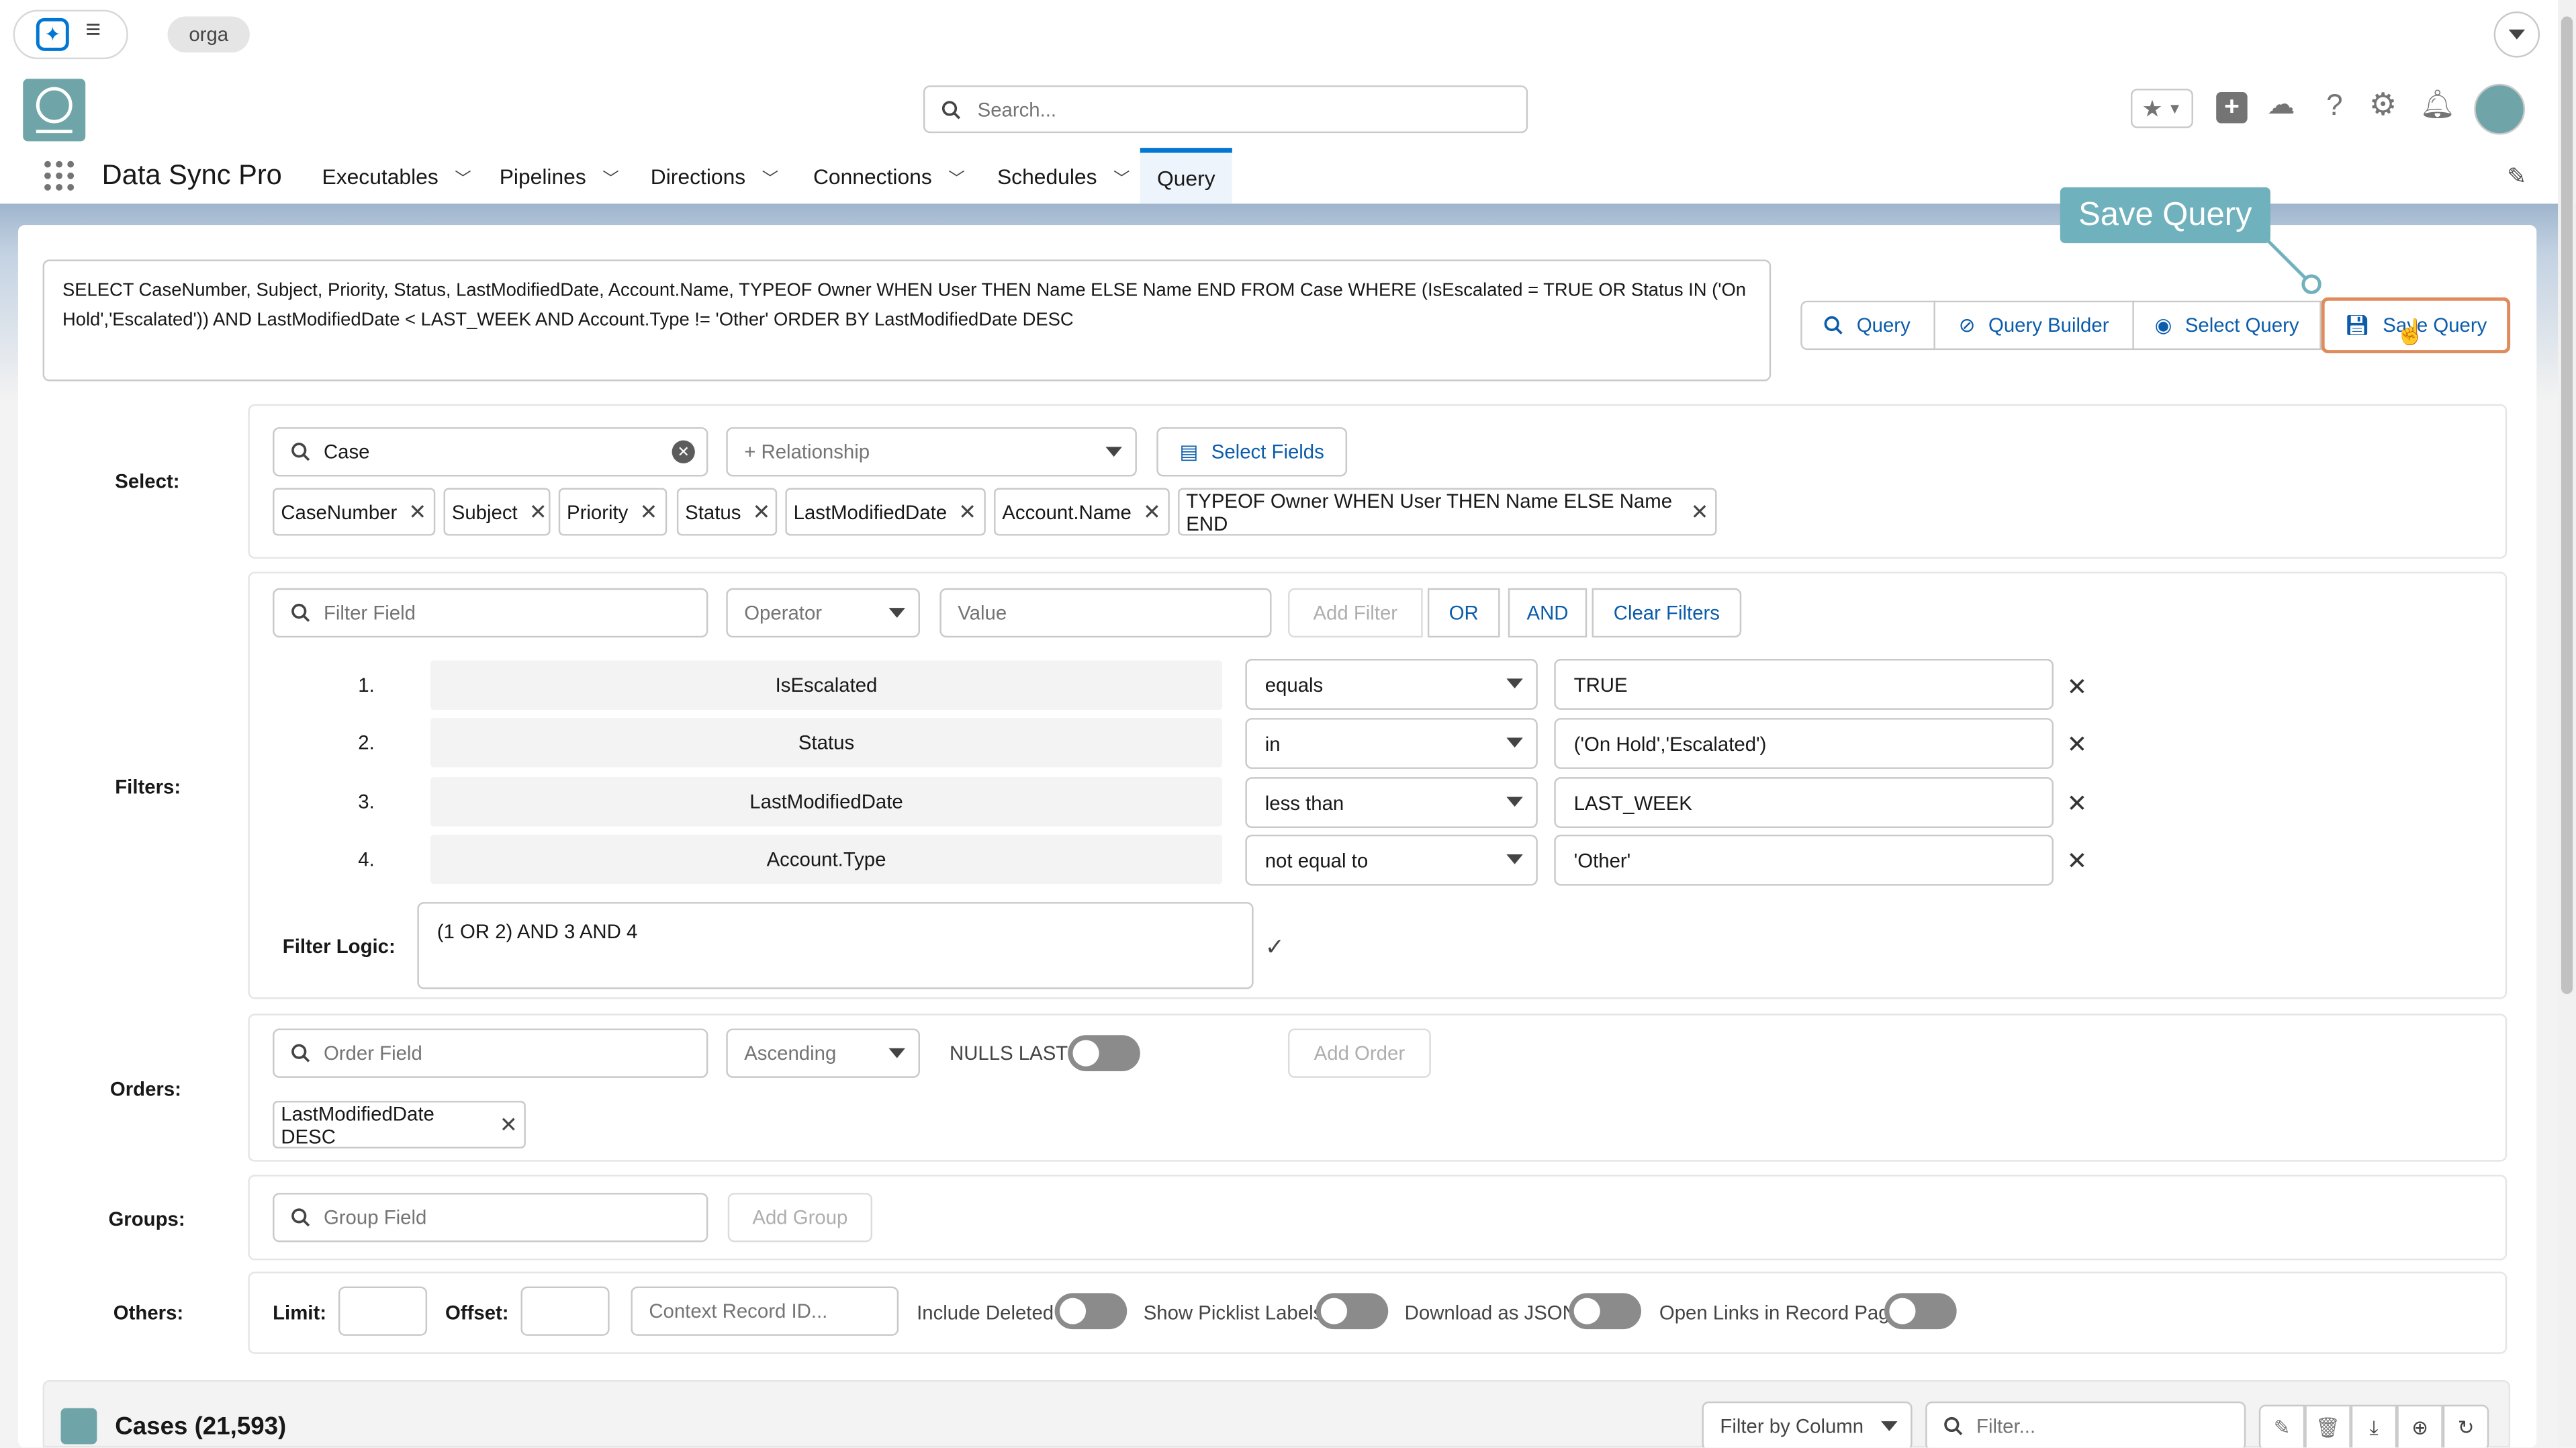  I want to click on filter-operator-select: equals, so click(1391, 684).